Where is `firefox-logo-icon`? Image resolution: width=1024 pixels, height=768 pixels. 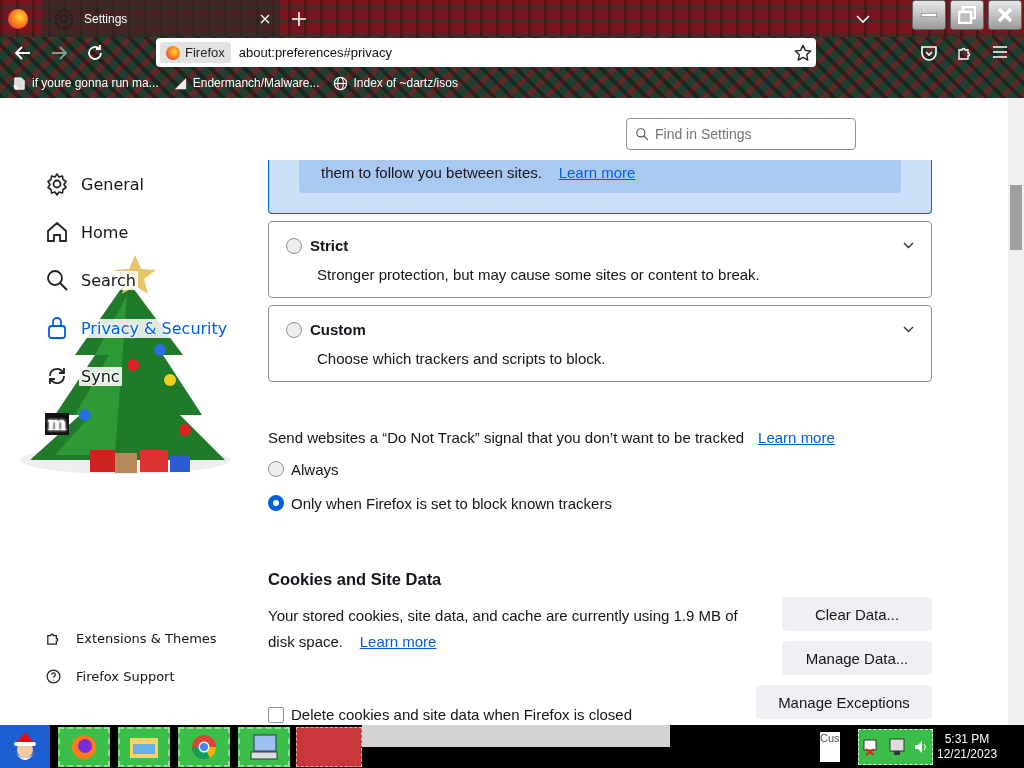 firefox-logo-icon is located at coordinates (18, 18).